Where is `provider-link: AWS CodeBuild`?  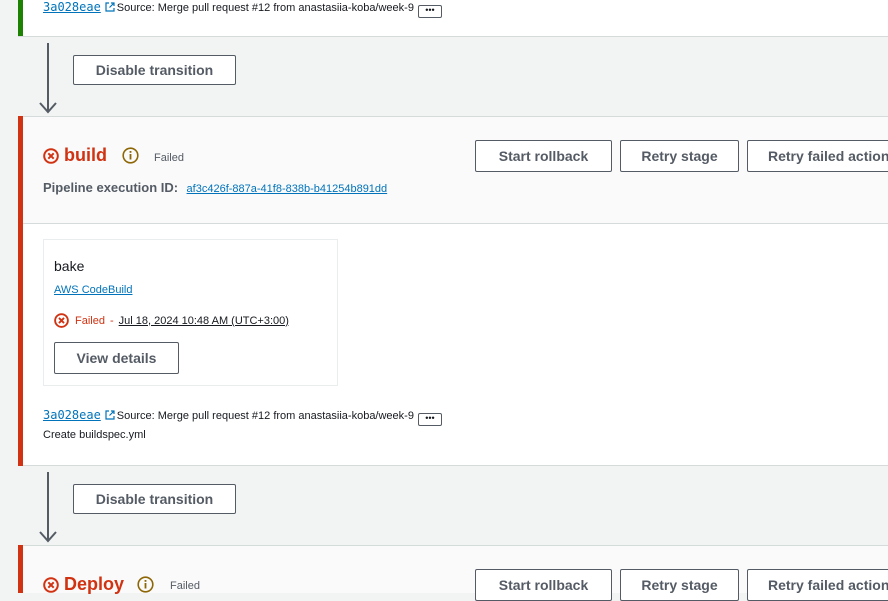 provider-link: AWS CodeBuild is located at coordinates (93, 290).